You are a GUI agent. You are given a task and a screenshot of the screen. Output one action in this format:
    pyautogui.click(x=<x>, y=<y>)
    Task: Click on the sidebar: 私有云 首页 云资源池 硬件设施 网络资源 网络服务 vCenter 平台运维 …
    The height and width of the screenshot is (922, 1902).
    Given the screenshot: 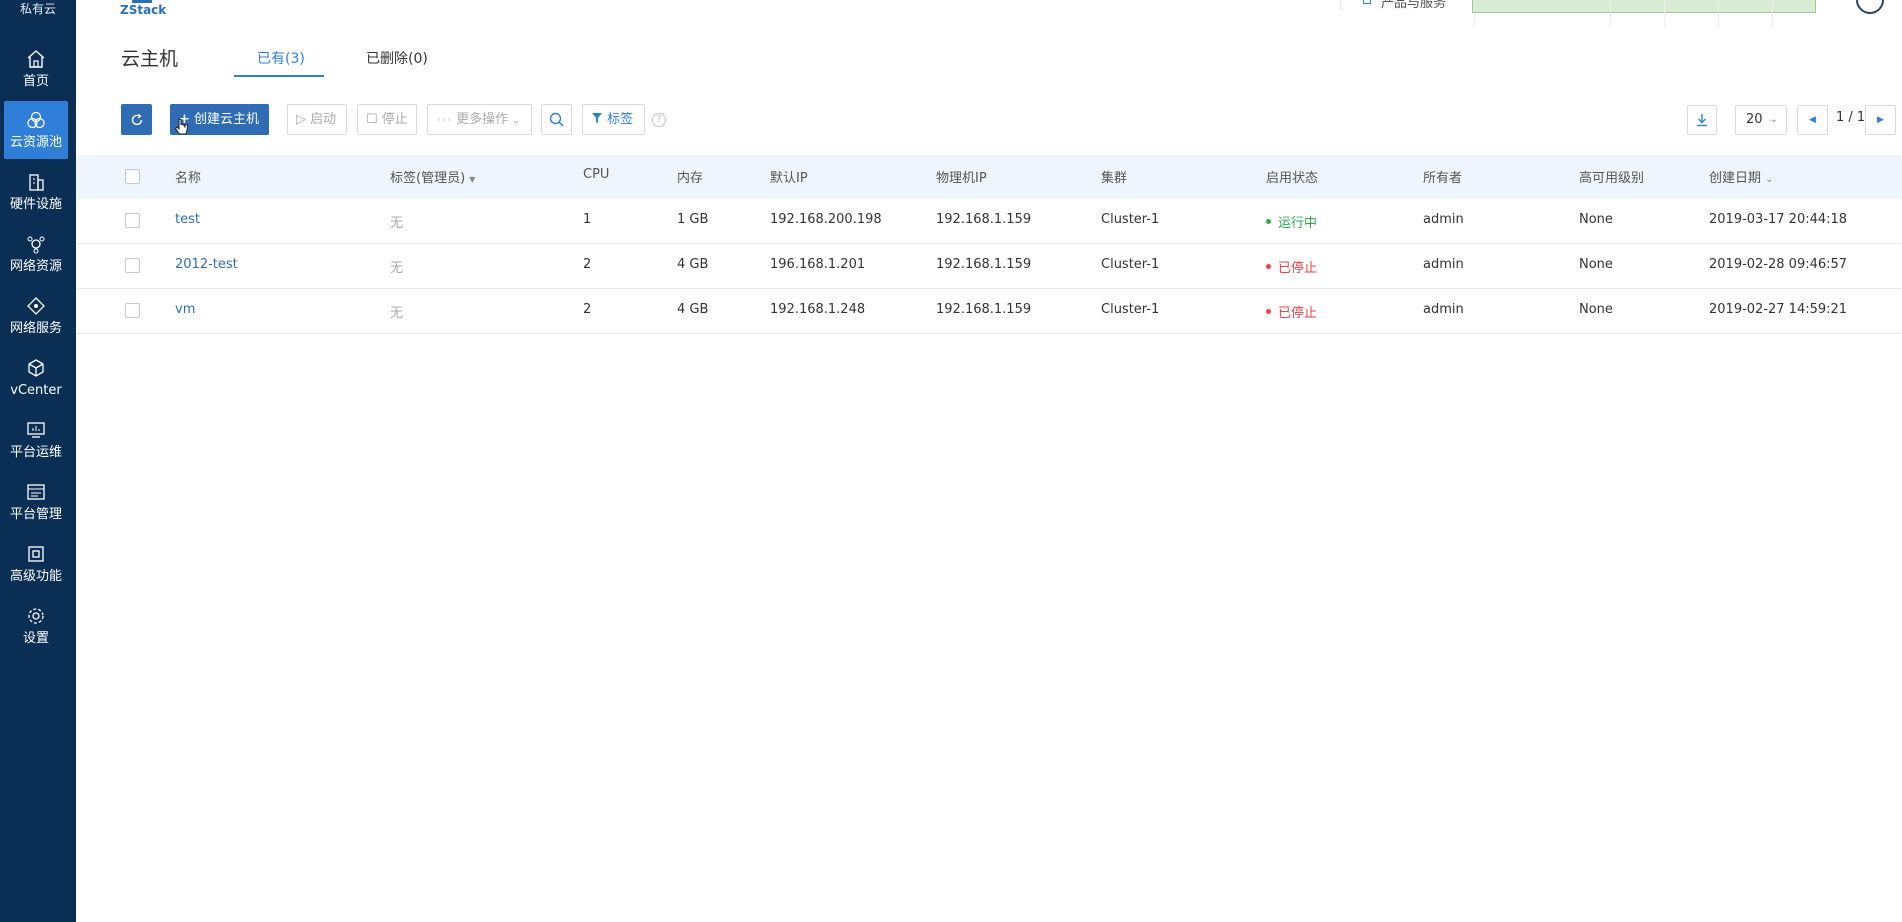 What is the action you would take?
    pyautogui.click(x=38, y=461)
    